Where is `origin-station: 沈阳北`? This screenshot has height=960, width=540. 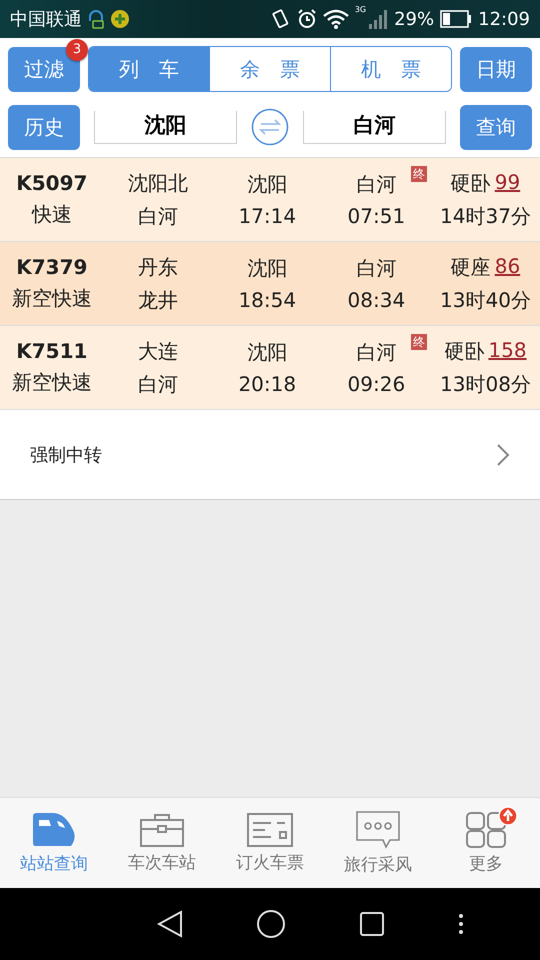 origin-station: 沈阳北 is located at coordinates (158, 183).